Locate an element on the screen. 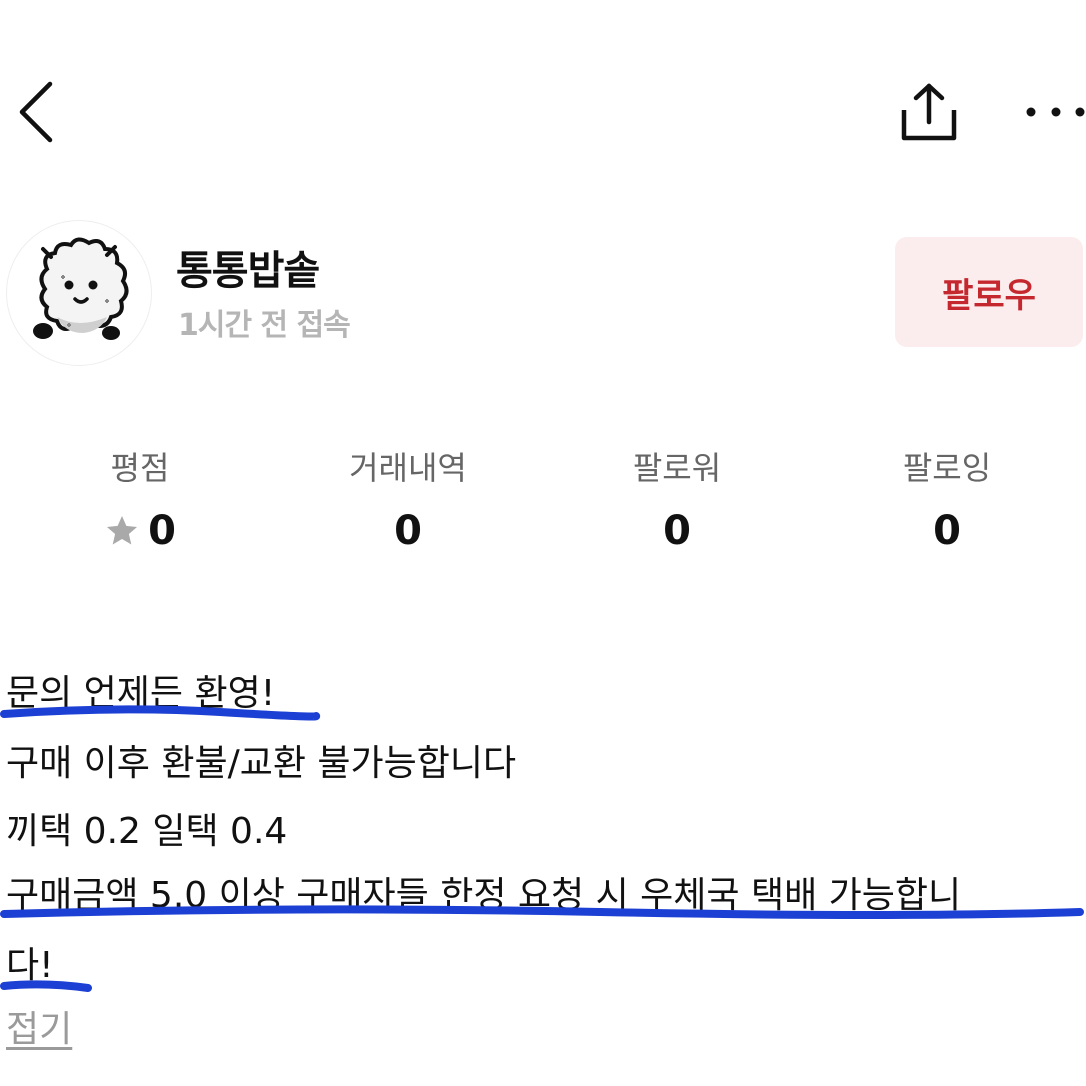 The image size is (1086, 1086). username: 통통밥솥 is located at coordinates (248, 271).